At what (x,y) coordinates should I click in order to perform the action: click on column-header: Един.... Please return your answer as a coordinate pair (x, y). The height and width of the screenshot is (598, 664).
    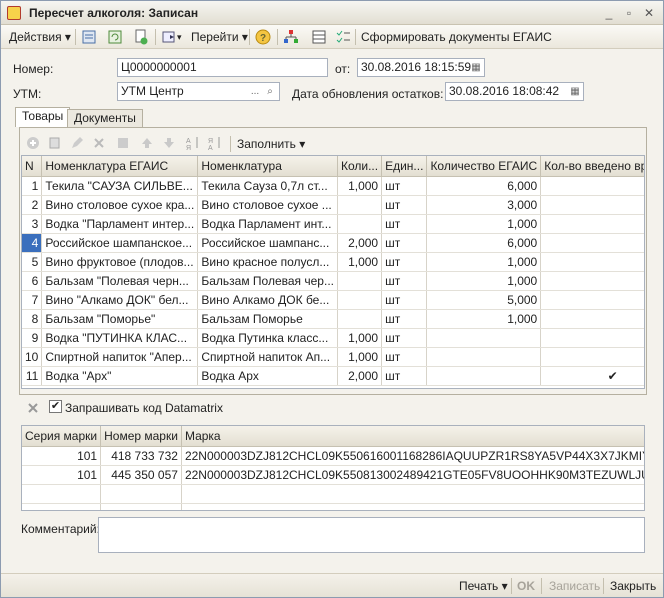
    Looking at the image, I should click on (404, 166).